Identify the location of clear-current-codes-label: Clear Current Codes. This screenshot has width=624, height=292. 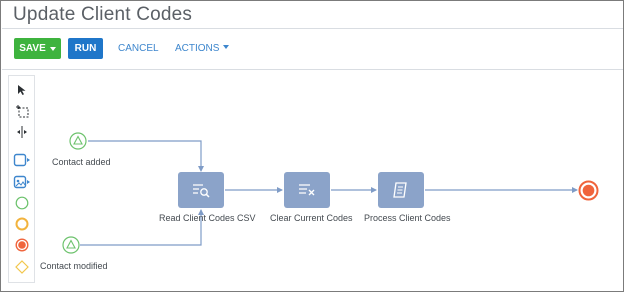
(311, 218).